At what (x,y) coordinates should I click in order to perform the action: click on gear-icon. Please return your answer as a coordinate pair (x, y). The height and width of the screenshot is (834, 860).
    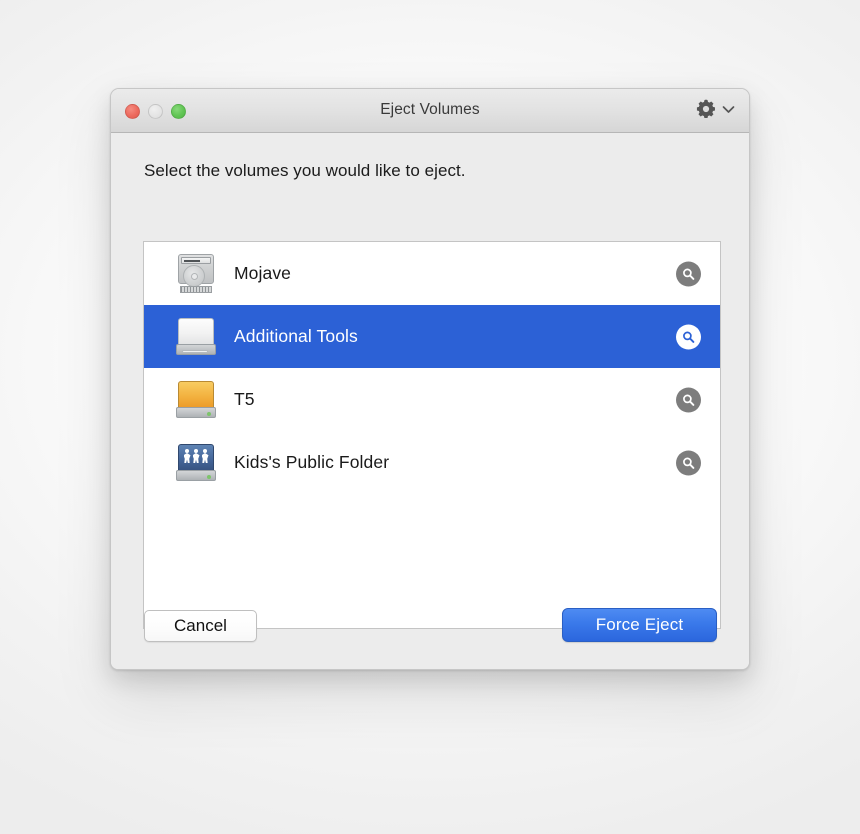
    Looking at the image, I should click on (706, 109).